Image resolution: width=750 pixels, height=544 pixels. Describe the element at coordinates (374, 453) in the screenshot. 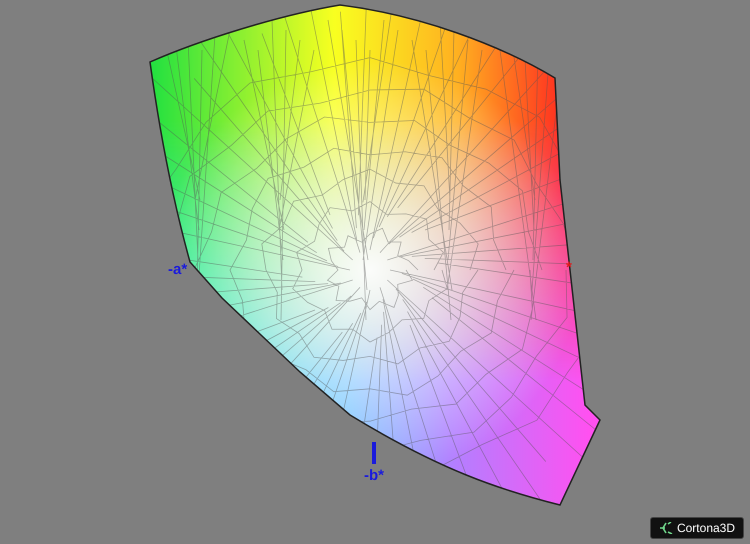

I see `axis-tick-icon` at that location.